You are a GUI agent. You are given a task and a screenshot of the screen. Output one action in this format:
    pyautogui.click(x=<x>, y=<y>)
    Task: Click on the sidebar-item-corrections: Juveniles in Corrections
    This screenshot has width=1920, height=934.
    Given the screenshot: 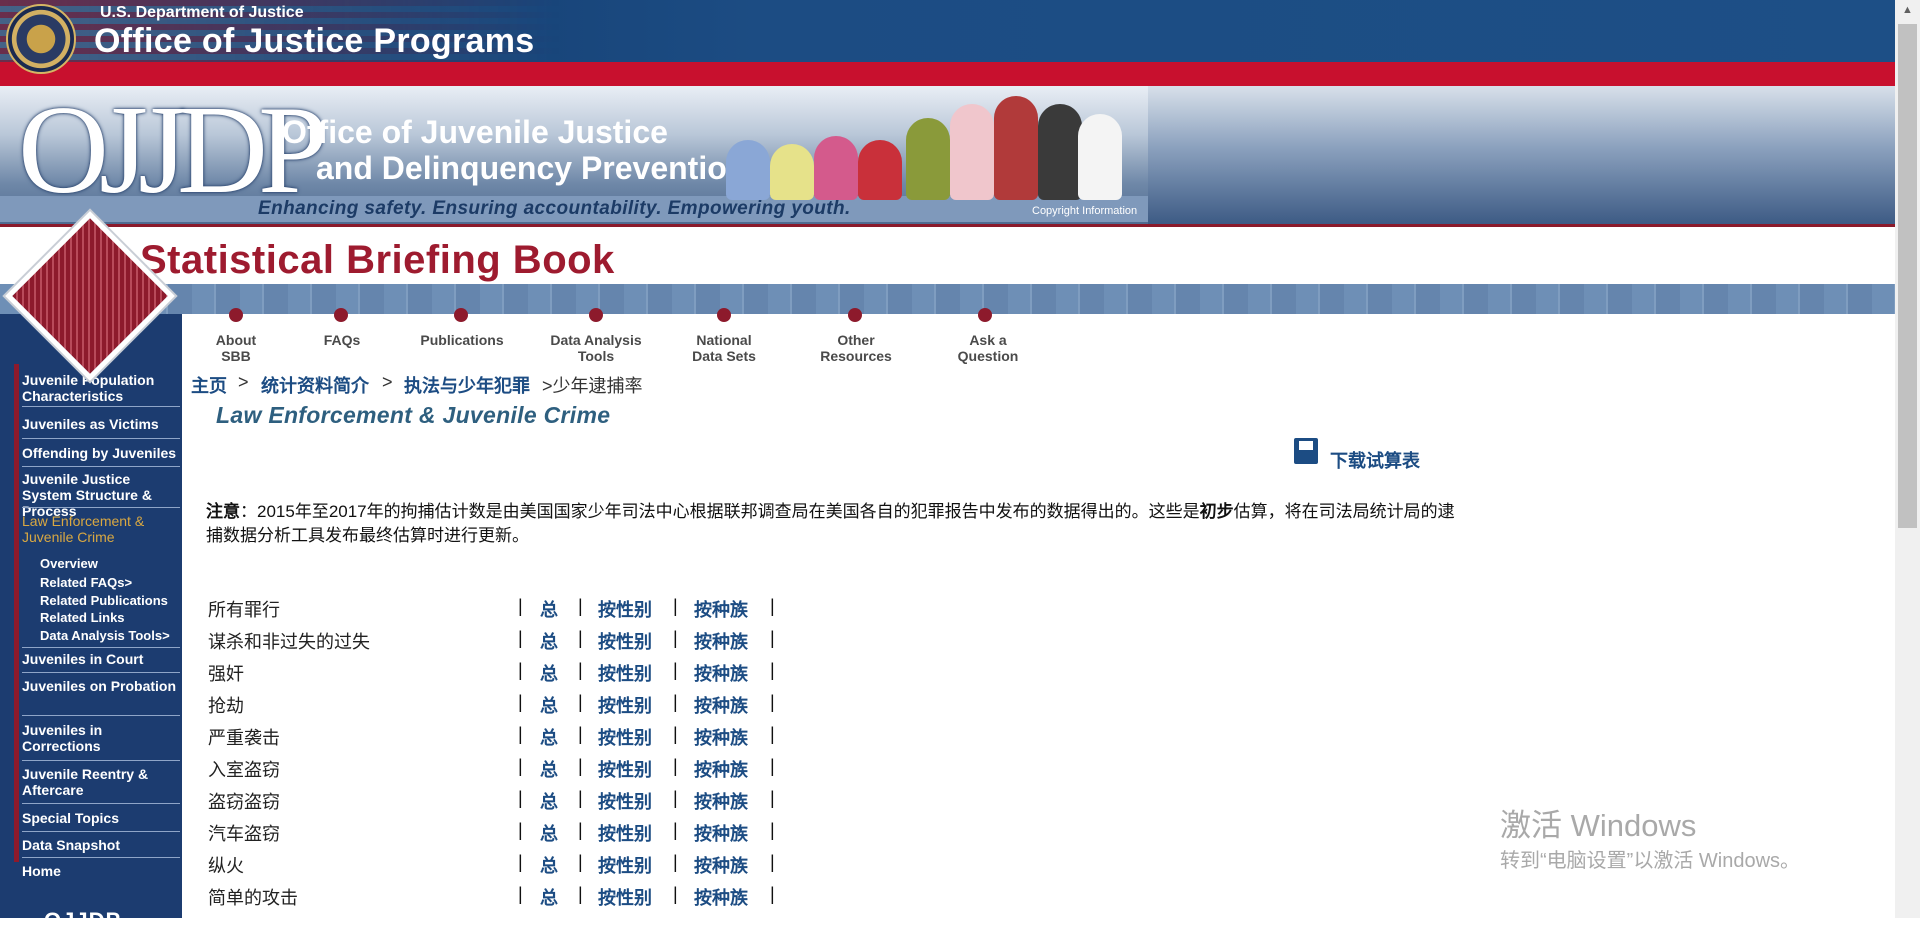 What is the action you would take?
    pyautogui.click(x=101, y=738)
    